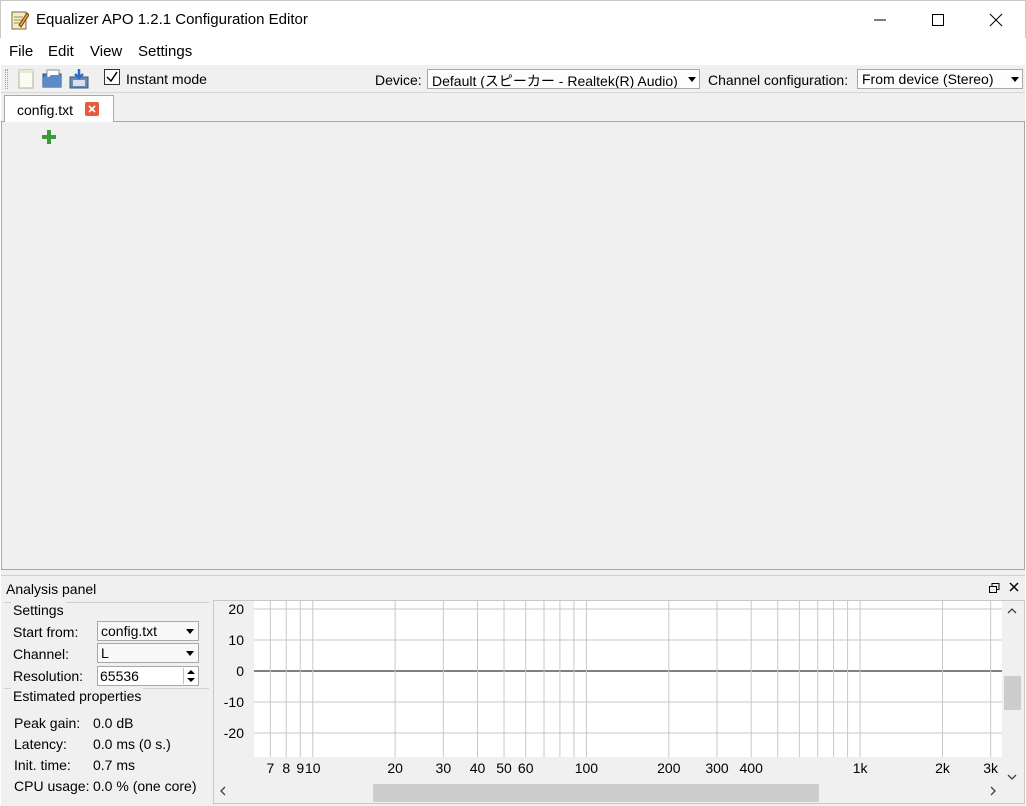  Describe the element at coordinates (46, 632) in the screenshot. I see `start-from-label: Start from:` at that location.